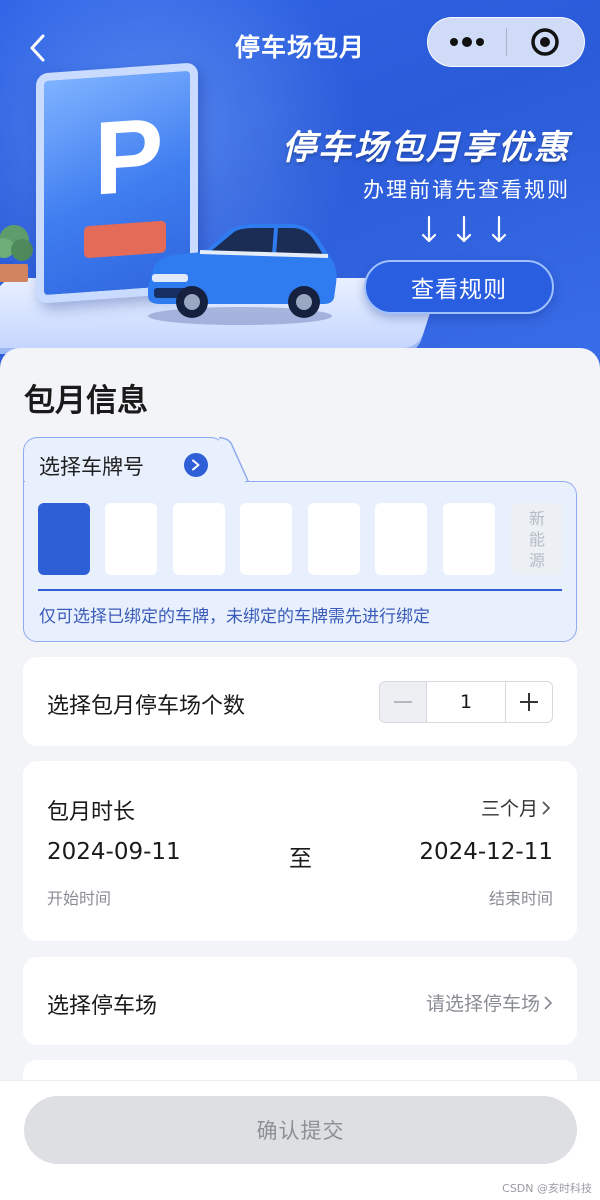 Image resolution: width=600 pixels, height=1200 pixels. Describe the element at coordinates (300, 701) in the screenshot. I see `parking-count-card: 选择包月停车场个数 1` at that location.